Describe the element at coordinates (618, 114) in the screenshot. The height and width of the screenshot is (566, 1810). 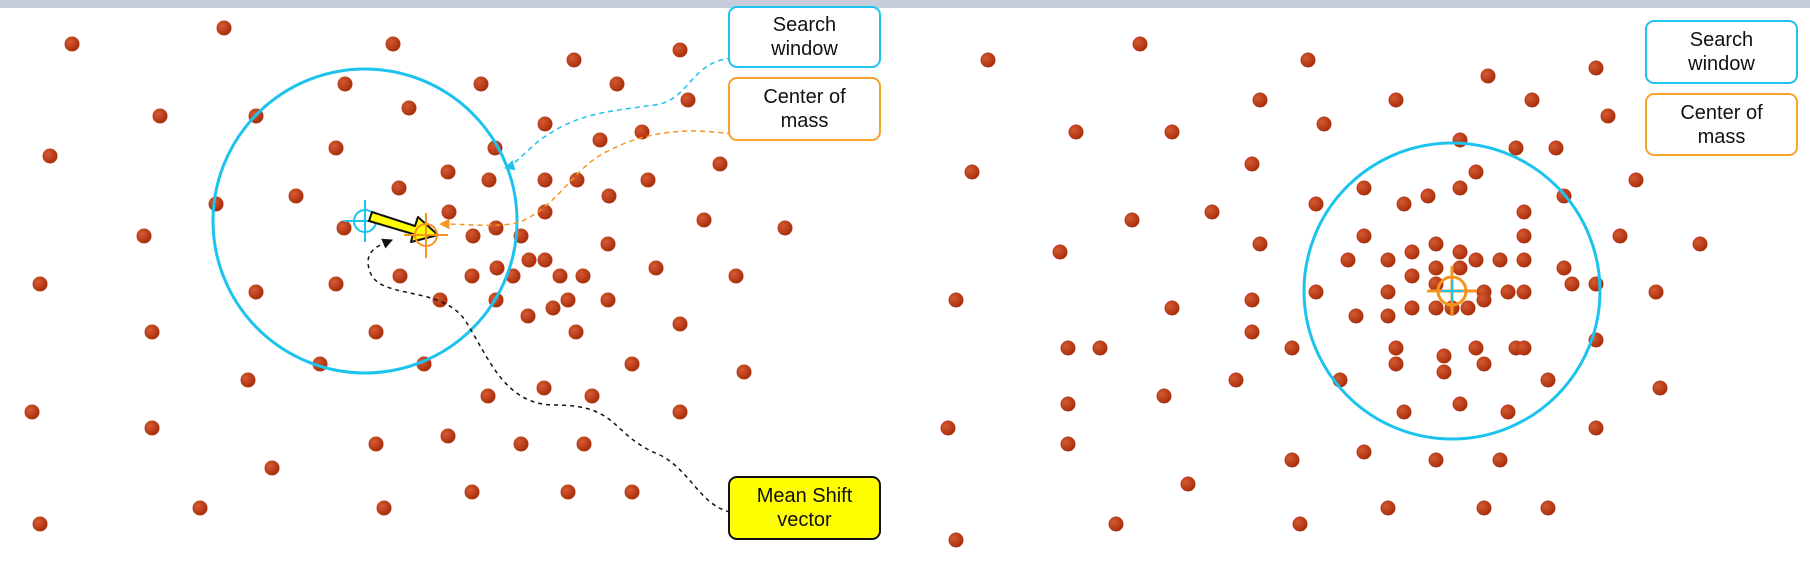
I see `leader-search-window` at that location.